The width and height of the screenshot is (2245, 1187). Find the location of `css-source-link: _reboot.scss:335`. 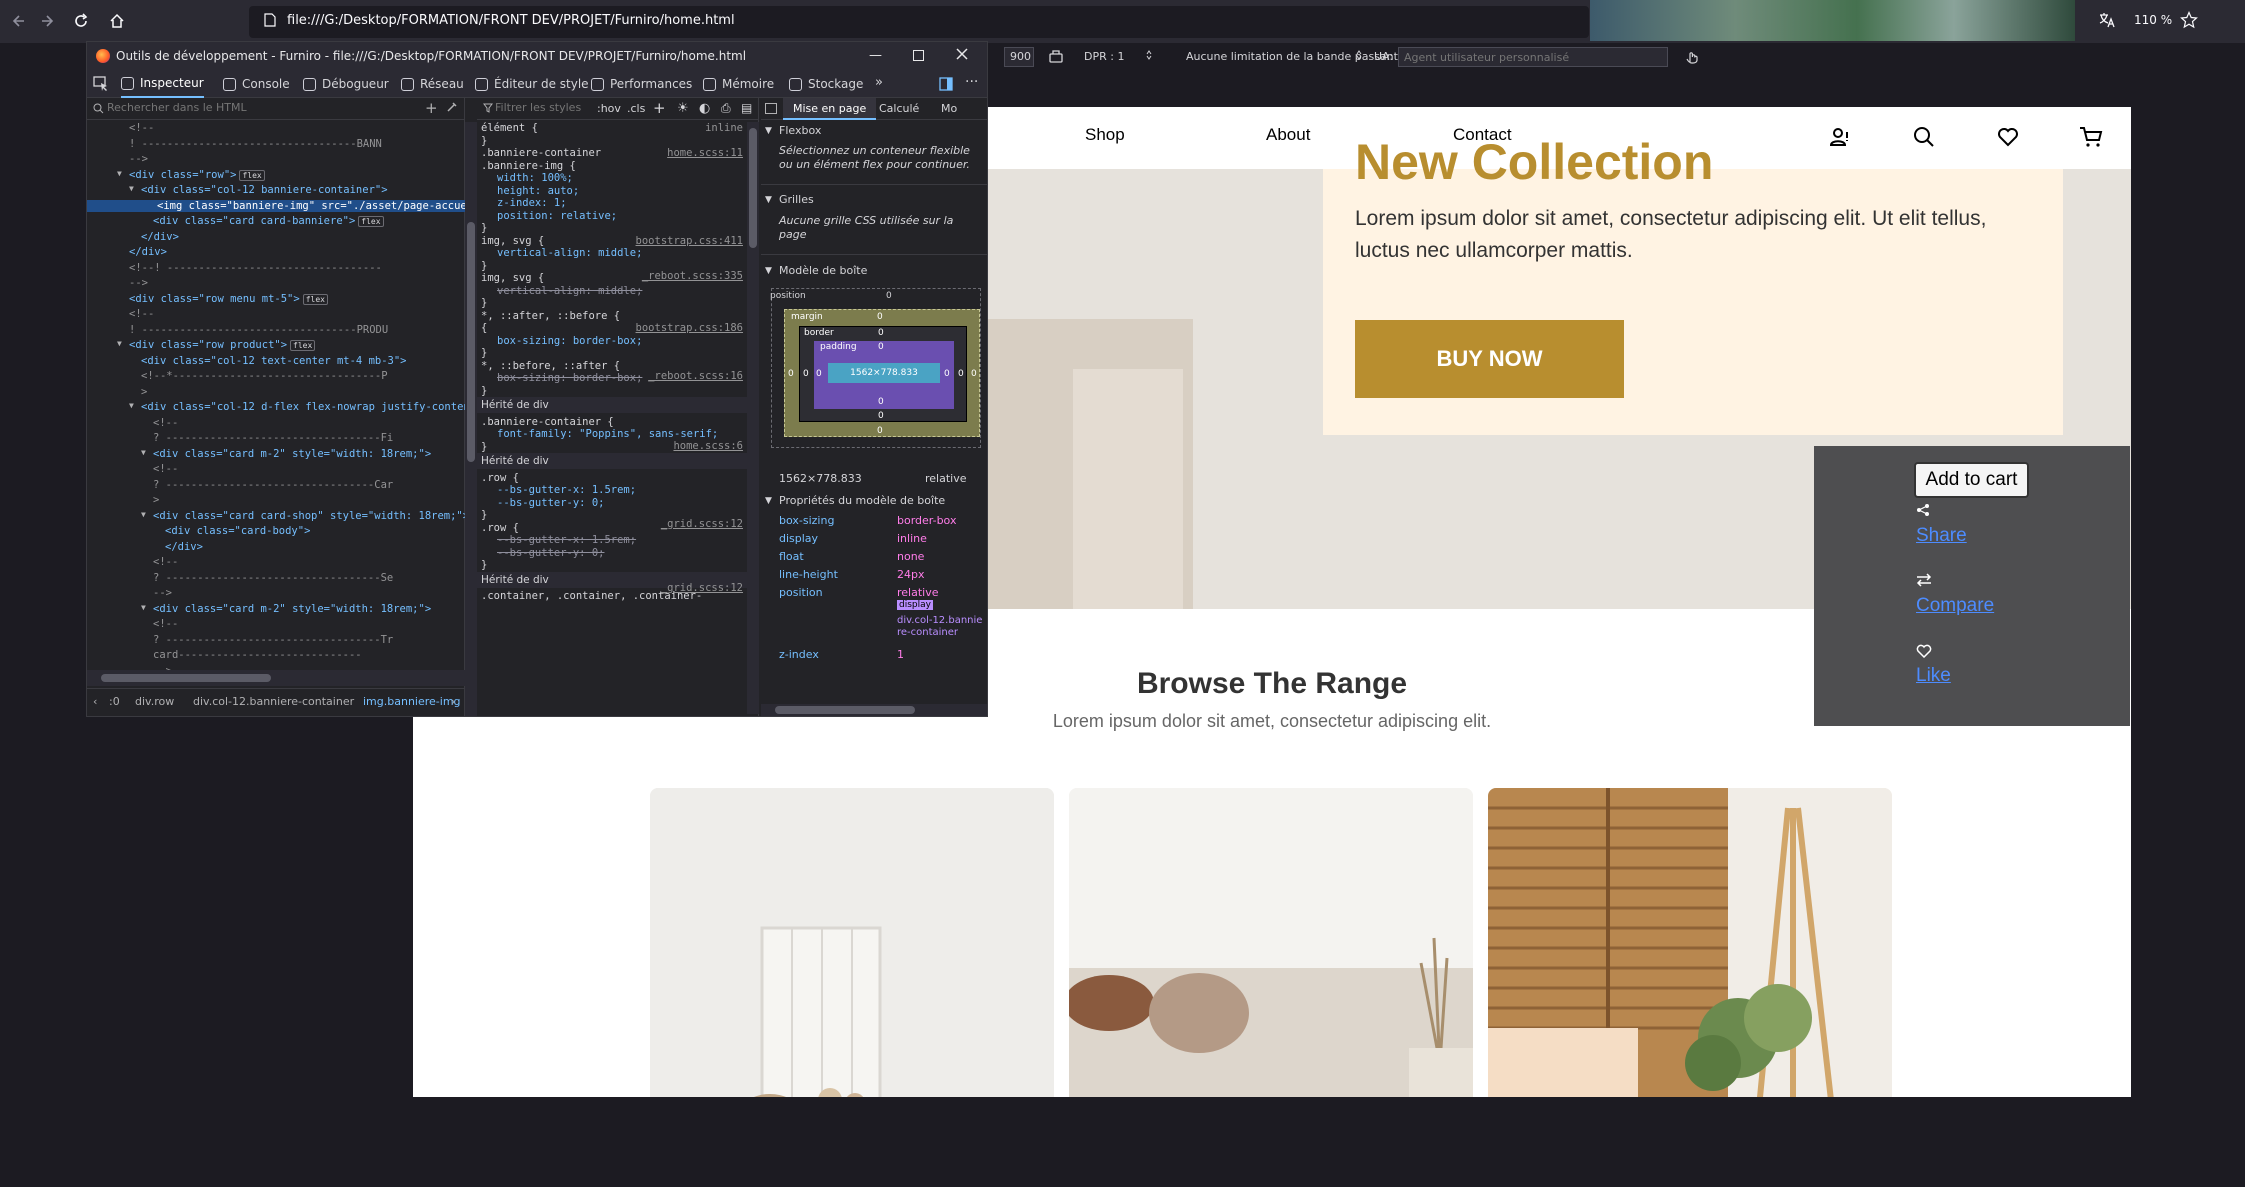

css-source-link: _reboot.scss:335 is located at coordinates (692, 276).